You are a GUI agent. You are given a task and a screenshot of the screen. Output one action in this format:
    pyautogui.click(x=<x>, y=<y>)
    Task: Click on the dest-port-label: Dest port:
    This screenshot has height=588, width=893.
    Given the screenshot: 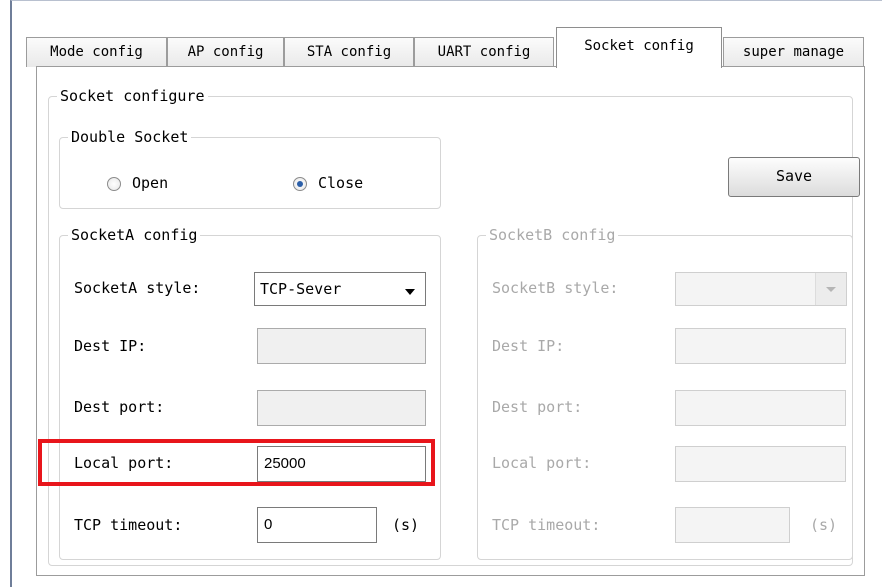 What is the action you would take?
    pyautogui.click(x=119, y=407)
    